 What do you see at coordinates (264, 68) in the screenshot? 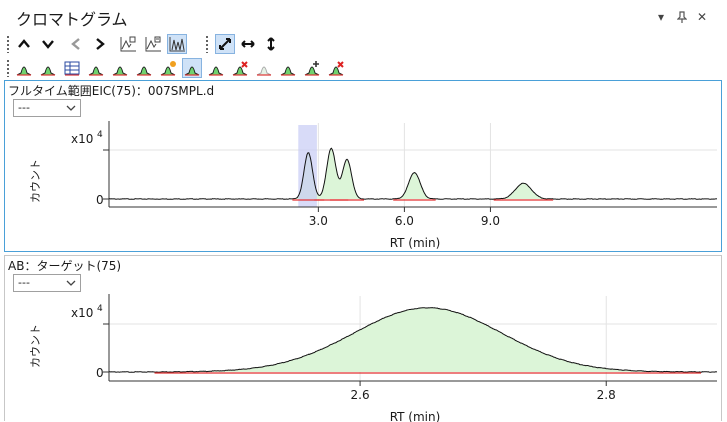
I see `peak-disabled-icon` at bounding box center [264, 68].